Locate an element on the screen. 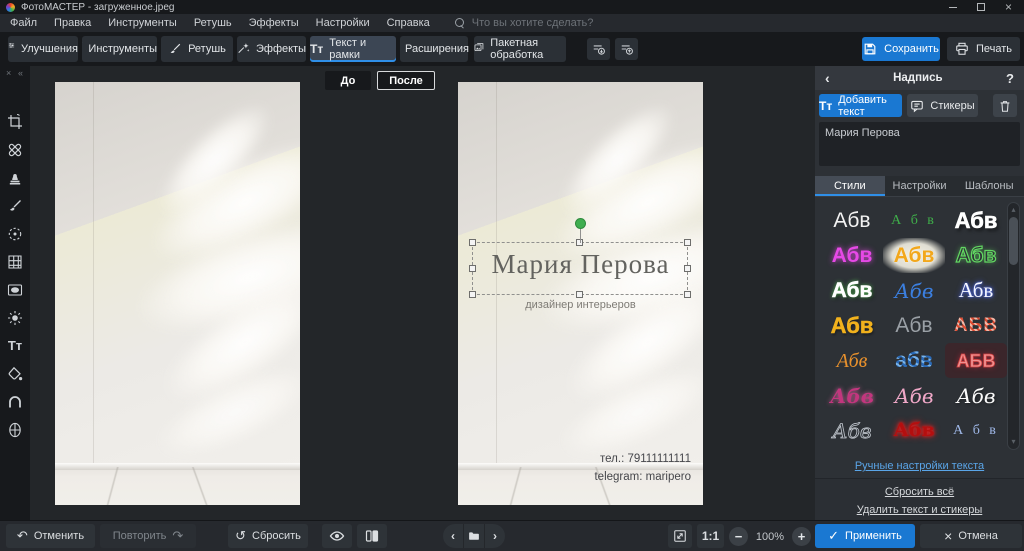 Image resolution: width=1024 pixels, height=551 pixels. next-photo-button: › is located at coordinates (494, 536).